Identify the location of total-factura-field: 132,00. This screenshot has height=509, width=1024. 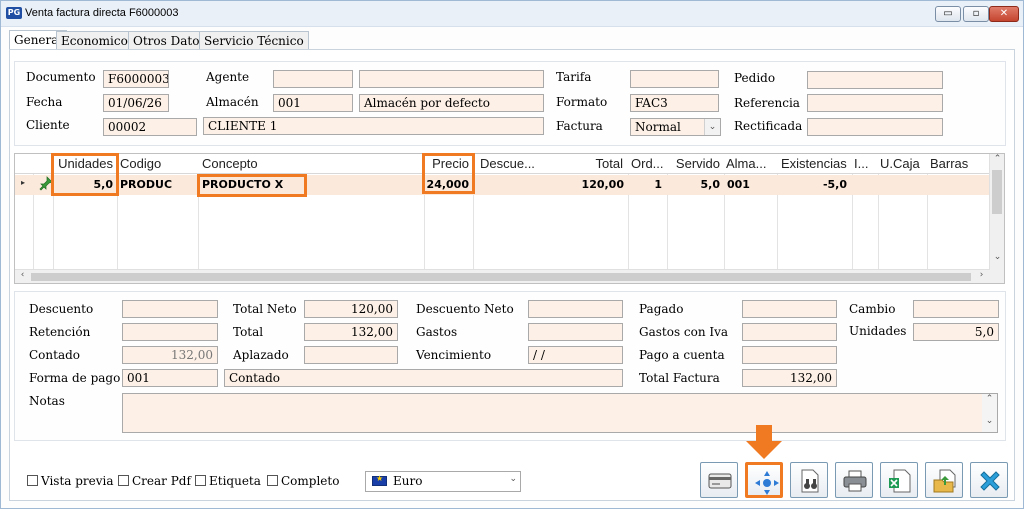
(789, 378).